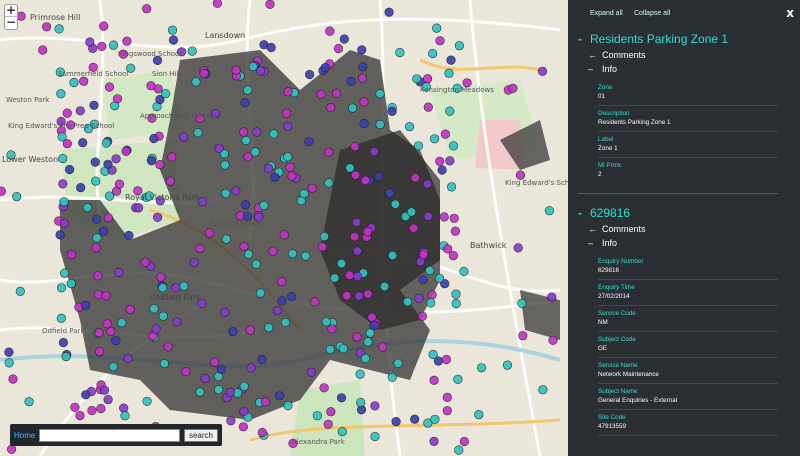 The image size is (800, 456). I want to click on search-input, so click(109, 435).